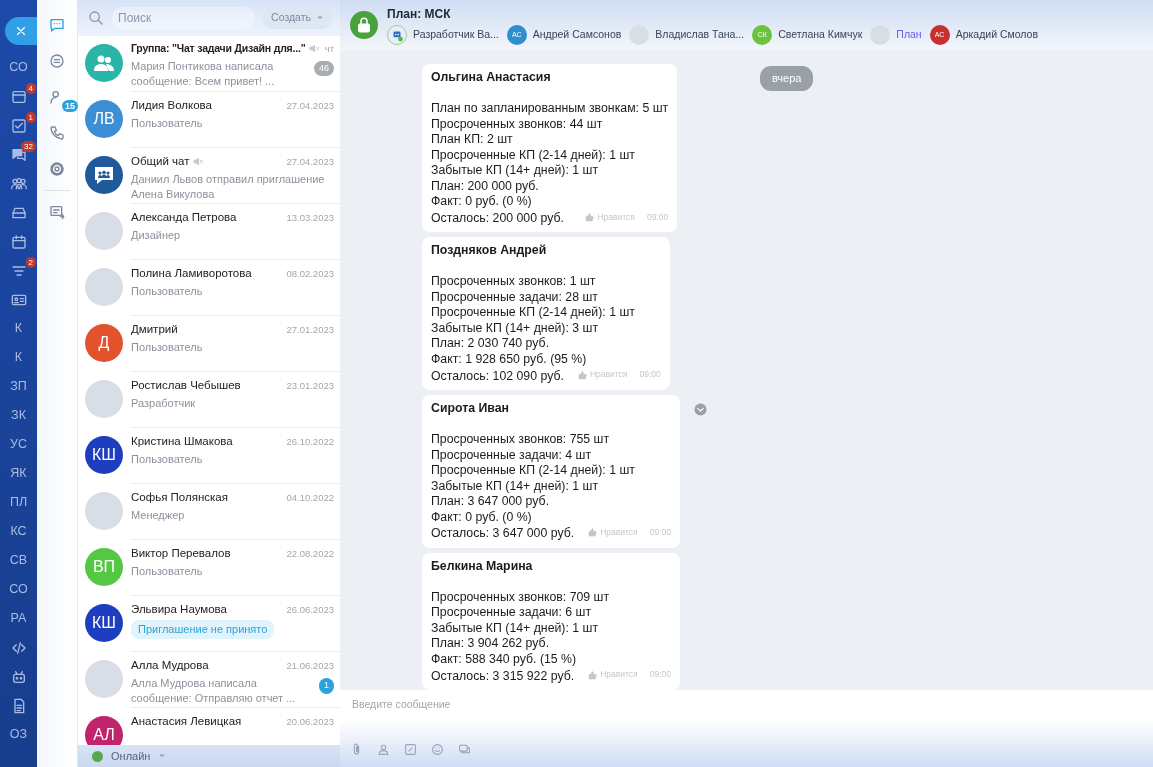 This screenshot has height=767, width=1153. Describe the element at coordinates (18, 386) in the screenshot. I see `nav-item: ЗП` at that location.